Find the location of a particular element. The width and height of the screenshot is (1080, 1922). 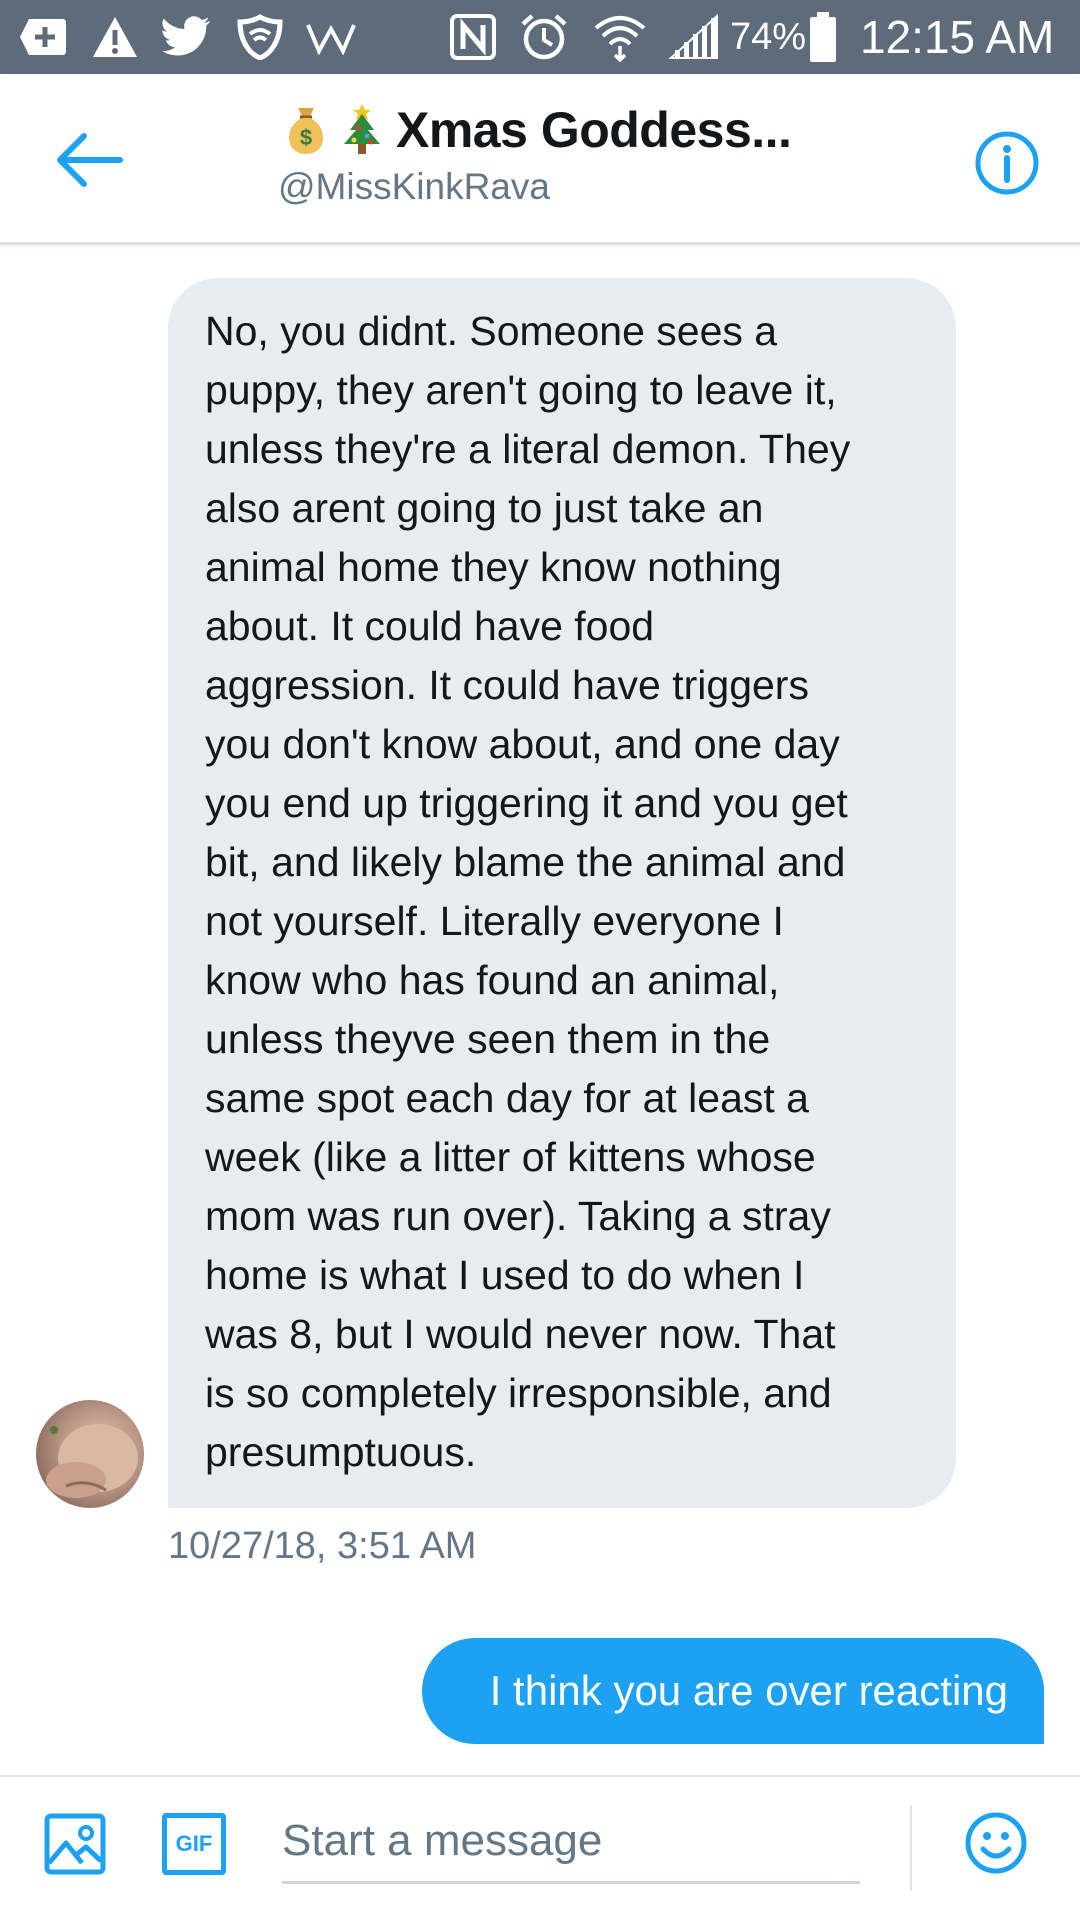

message-composer: GIF is located at coordinates (540, 1848).